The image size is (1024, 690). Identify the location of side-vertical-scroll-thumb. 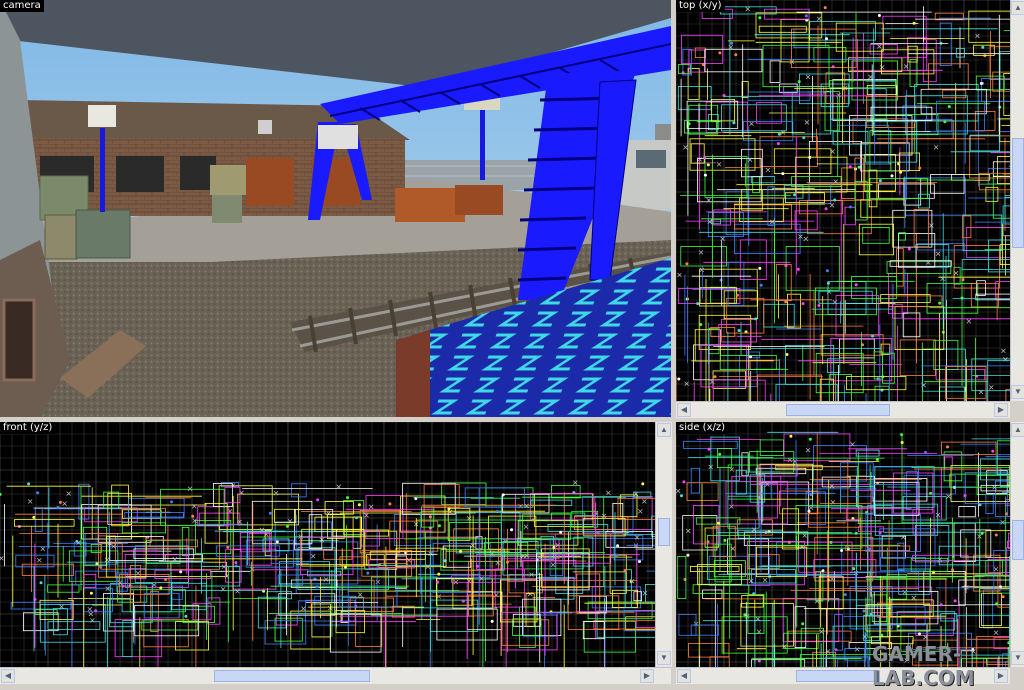
(1018, 540).